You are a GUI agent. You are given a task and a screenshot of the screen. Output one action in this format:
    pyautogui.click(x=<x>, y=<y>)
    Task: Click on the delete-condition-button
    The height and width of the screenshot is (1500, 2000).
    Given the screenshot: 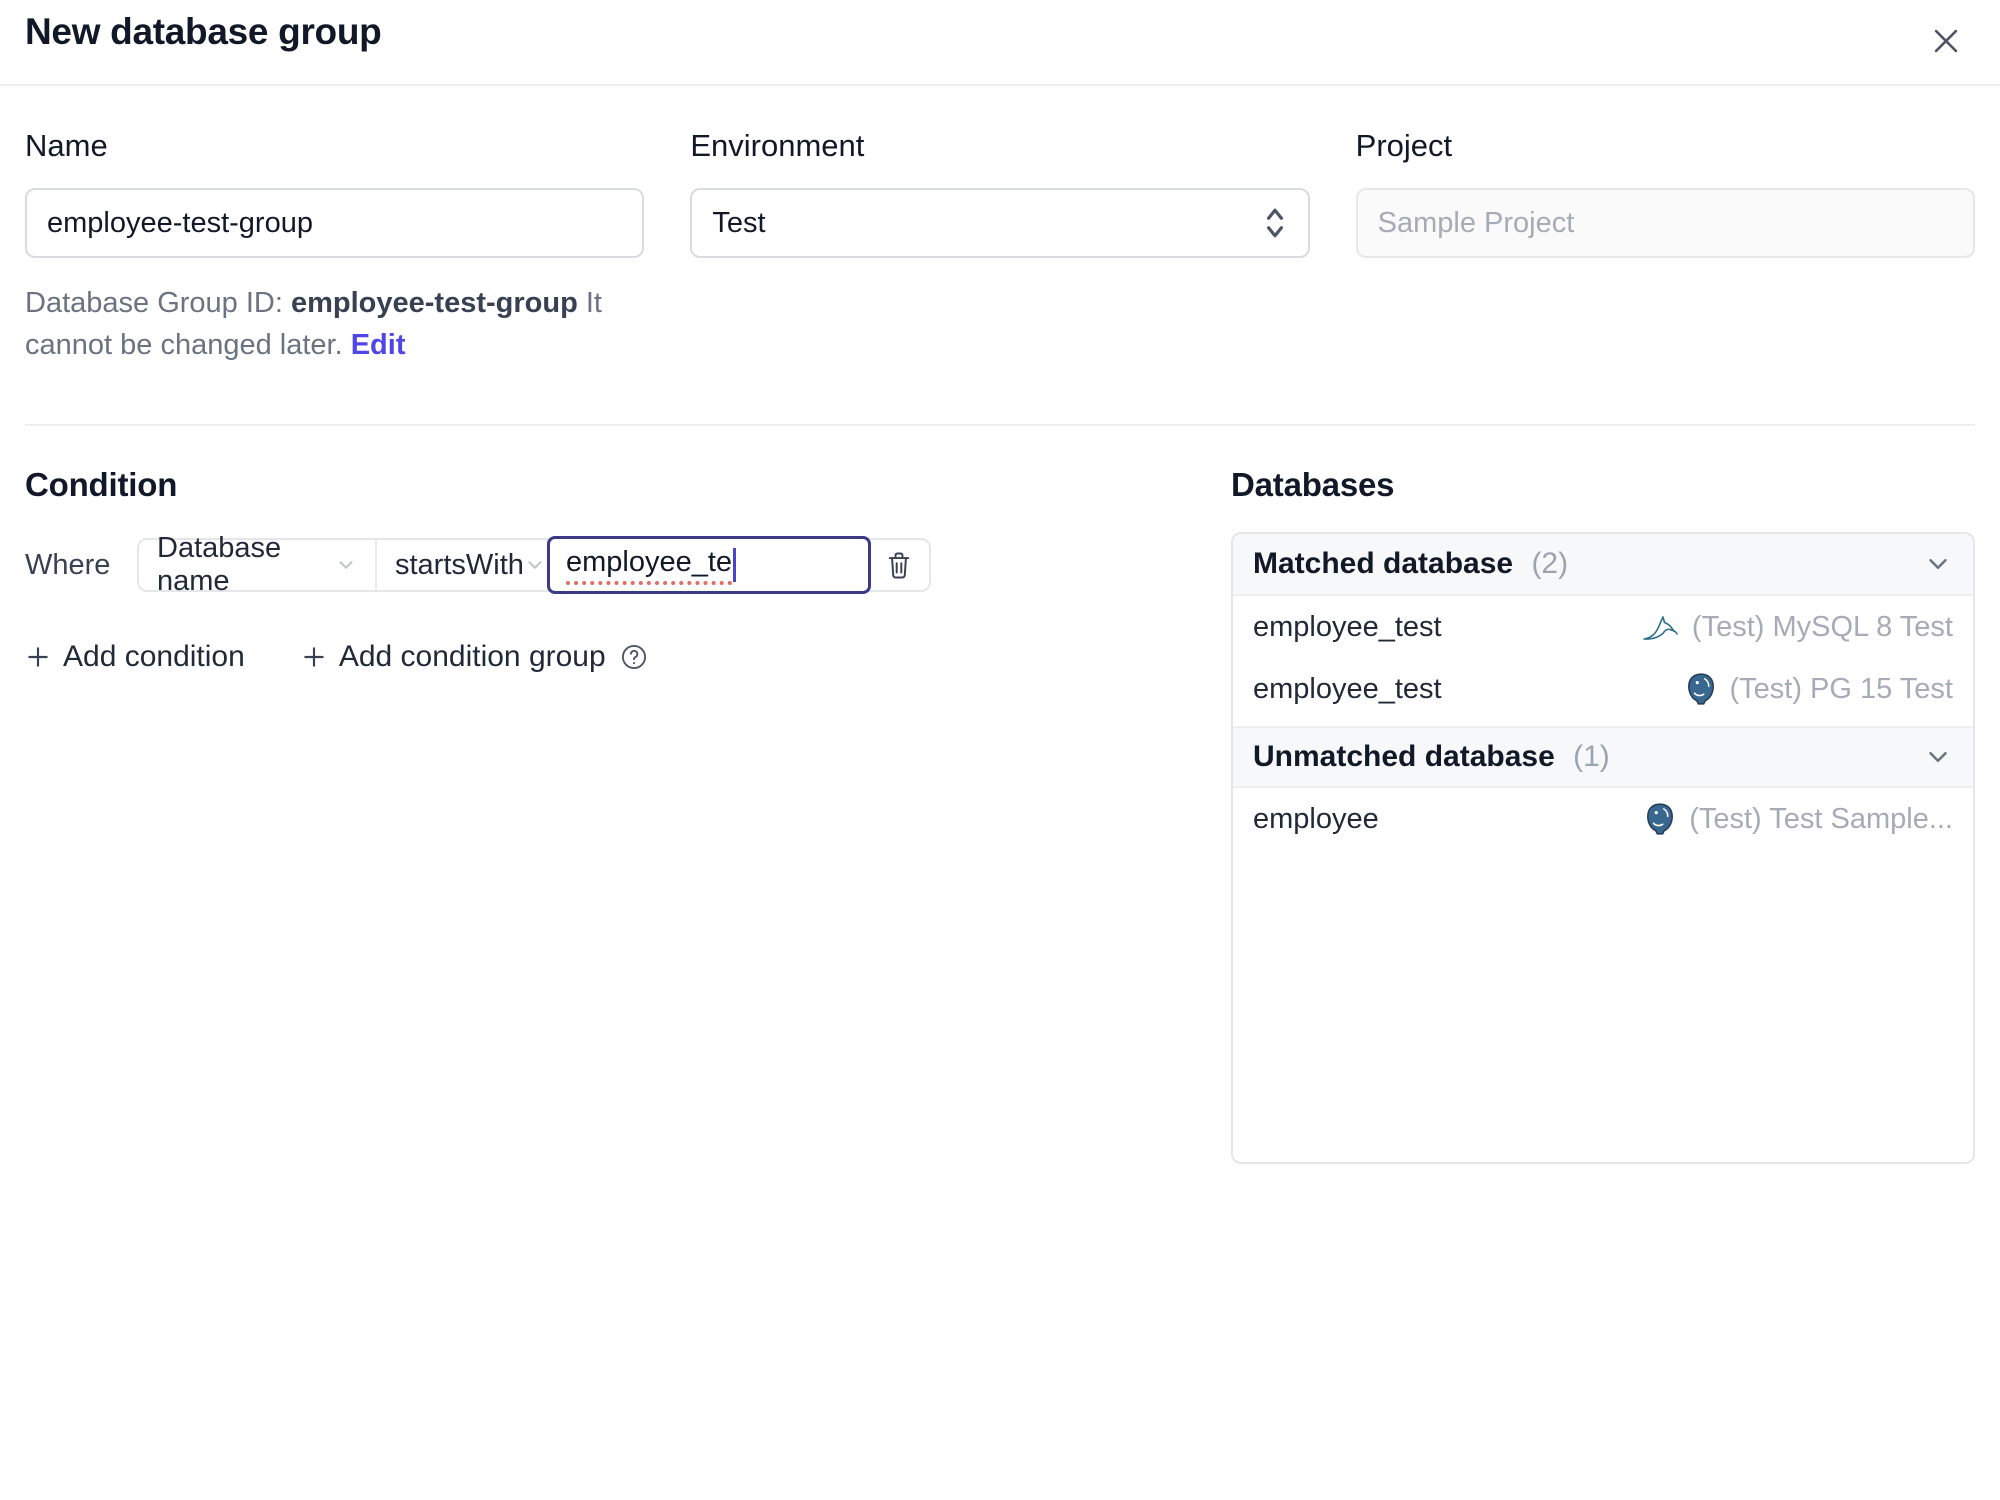 What is the action you would take?
    pyautogui.click(x=899, y=565)
    